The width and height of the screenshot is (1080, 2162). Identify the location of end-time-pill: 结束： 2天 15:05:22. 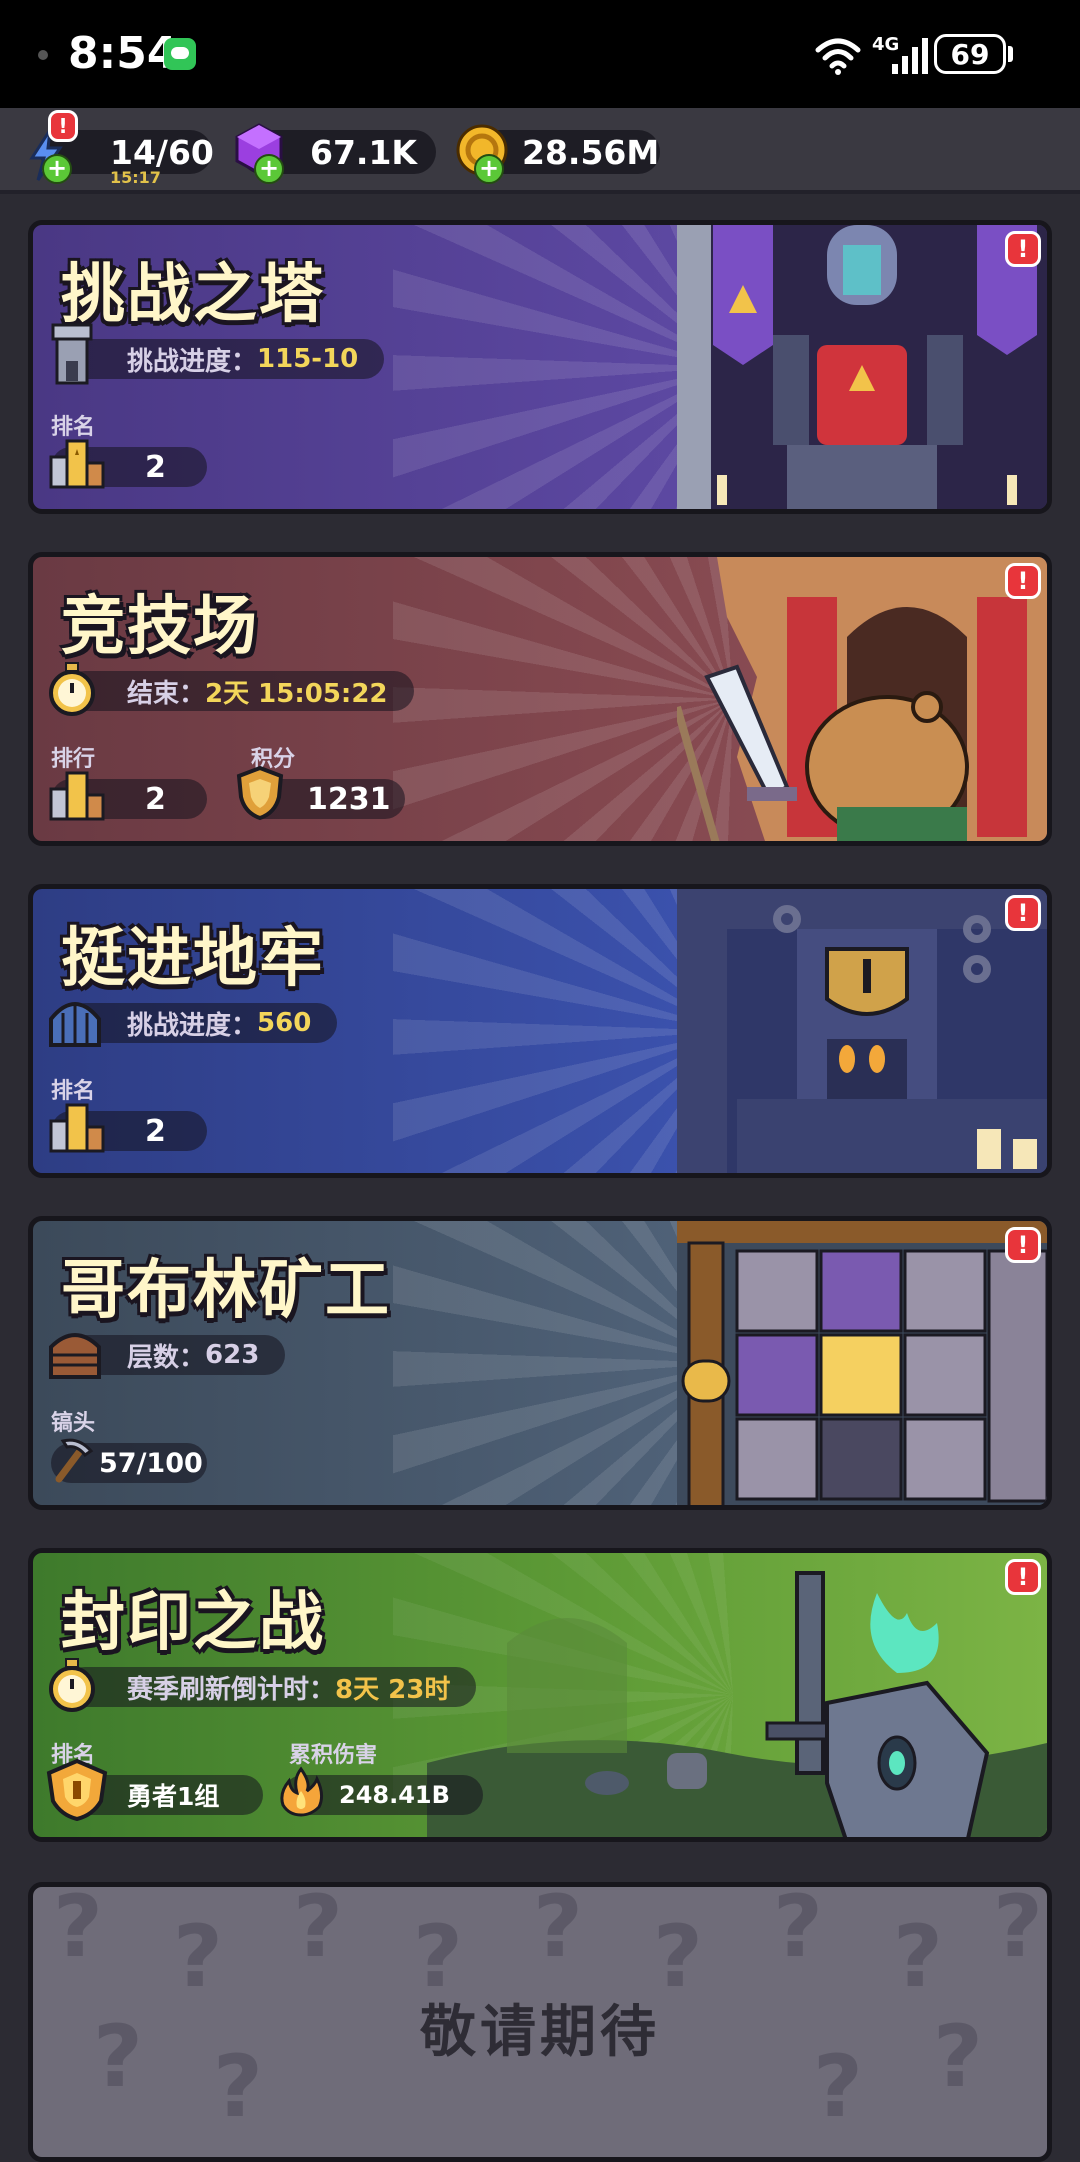
(239, 691).